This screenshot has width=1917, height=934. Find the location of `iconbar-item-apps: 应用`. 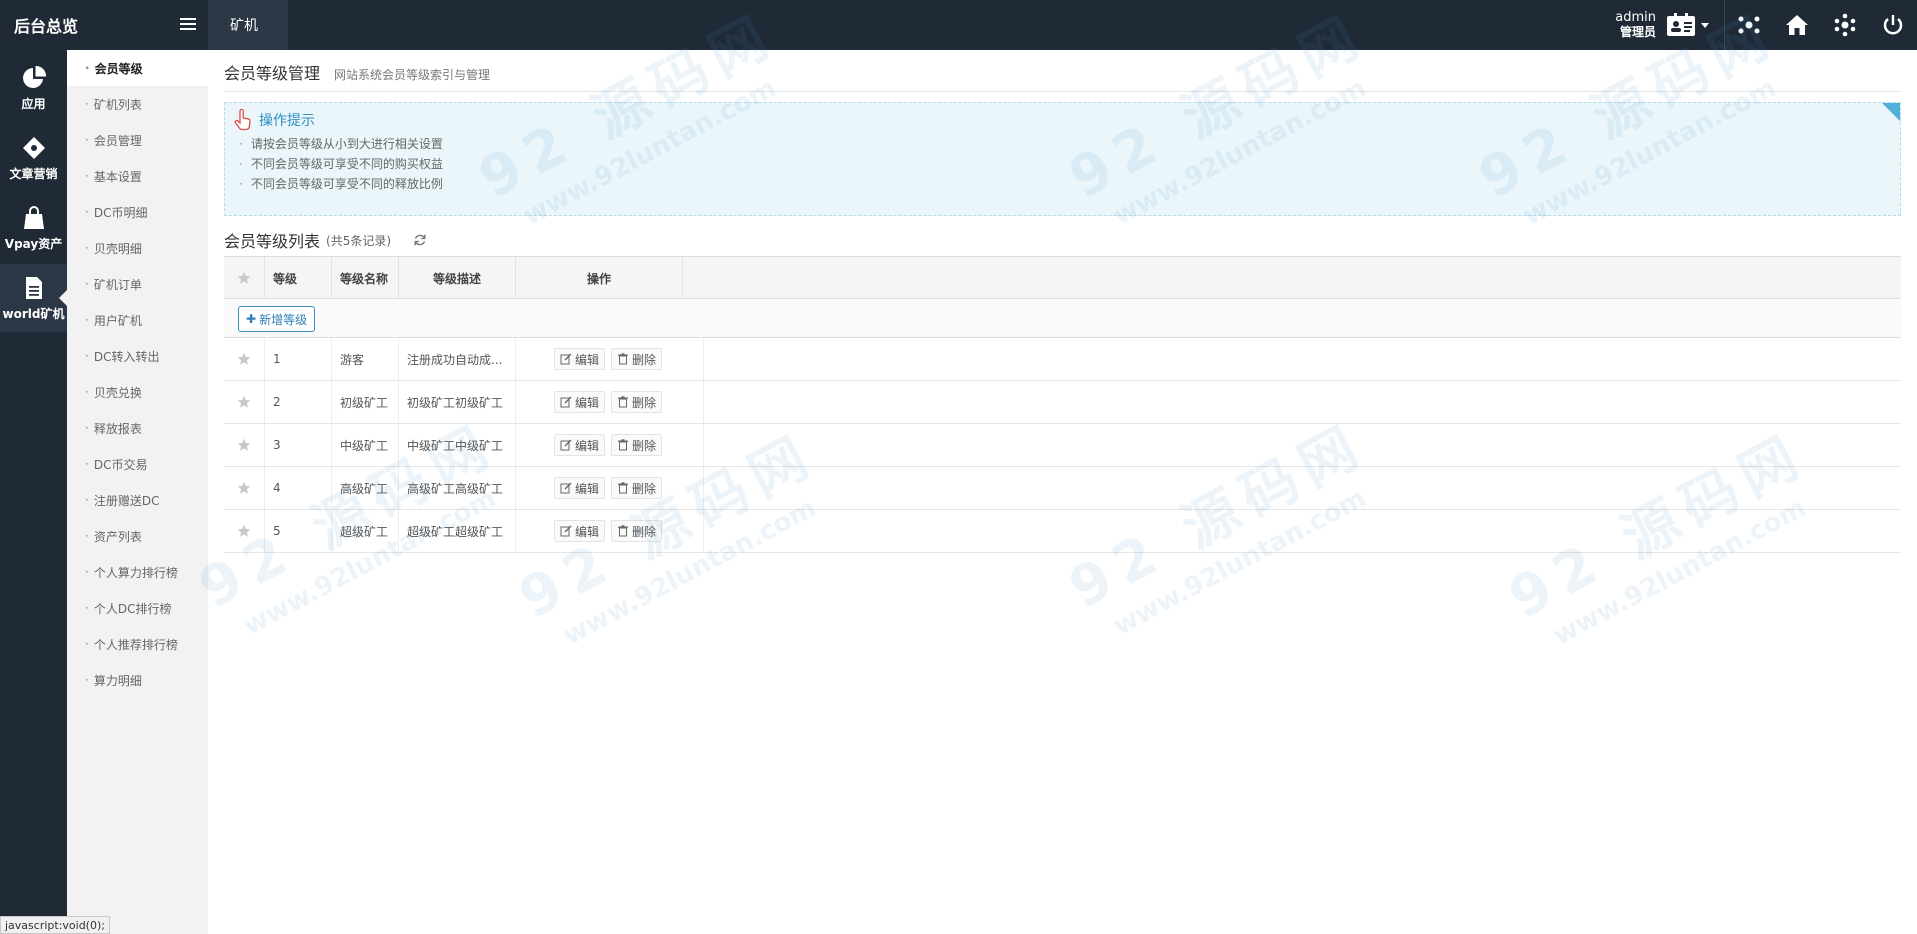

iconbar-item-apps: 应用 is located at coordinates (33, 88).